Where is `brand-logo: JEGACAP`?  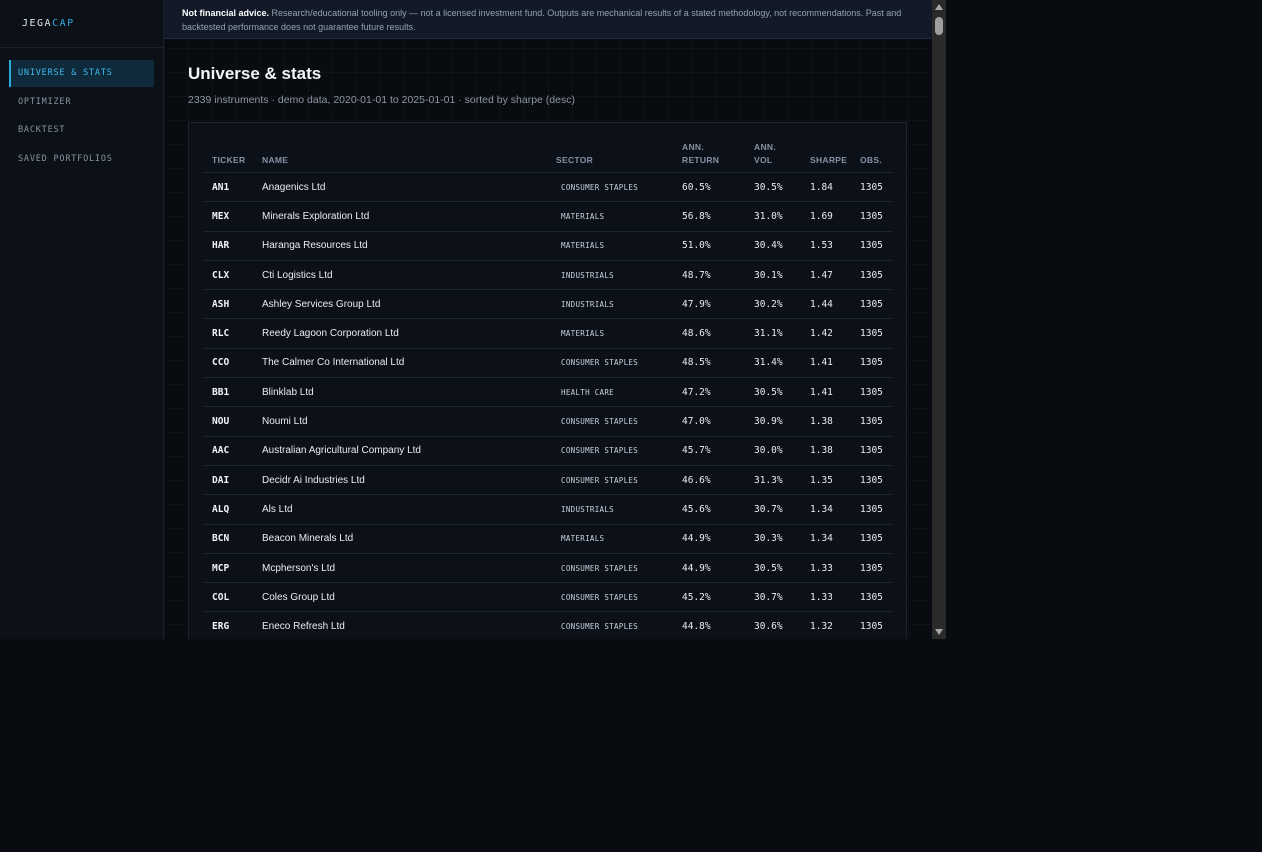 brand-logo: JEGACAP is located at coordinates (81, 24).